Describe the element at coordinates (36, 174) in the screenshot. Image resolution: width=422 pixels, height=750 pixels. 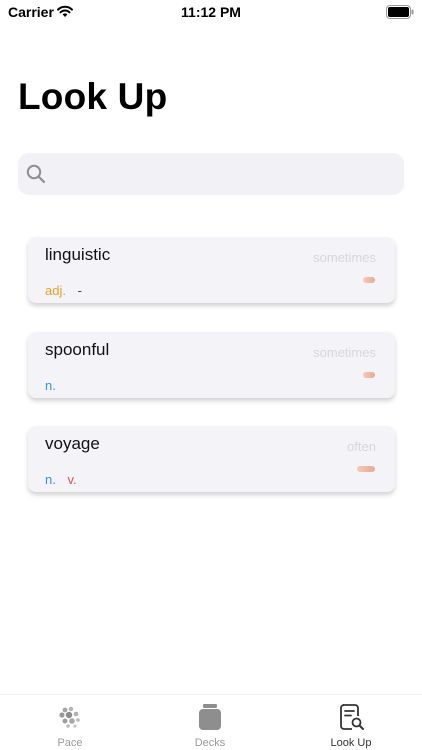
I see `search-icon` at that location.